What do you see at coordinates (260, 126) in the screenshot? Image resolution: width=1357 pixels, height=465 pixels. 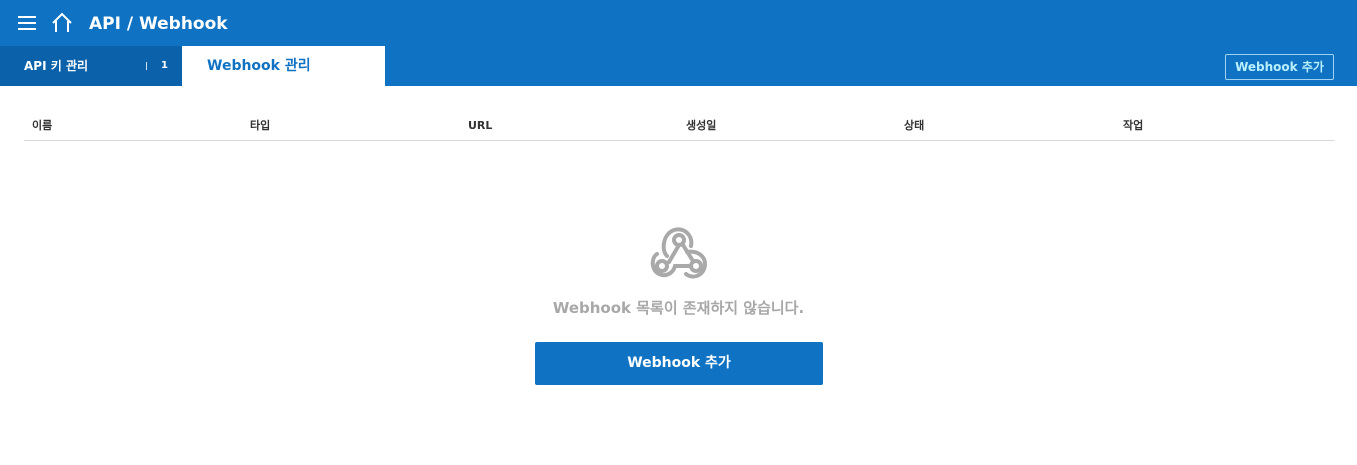 I see `column-header-type: 타입` at bounding box center [260, 126].